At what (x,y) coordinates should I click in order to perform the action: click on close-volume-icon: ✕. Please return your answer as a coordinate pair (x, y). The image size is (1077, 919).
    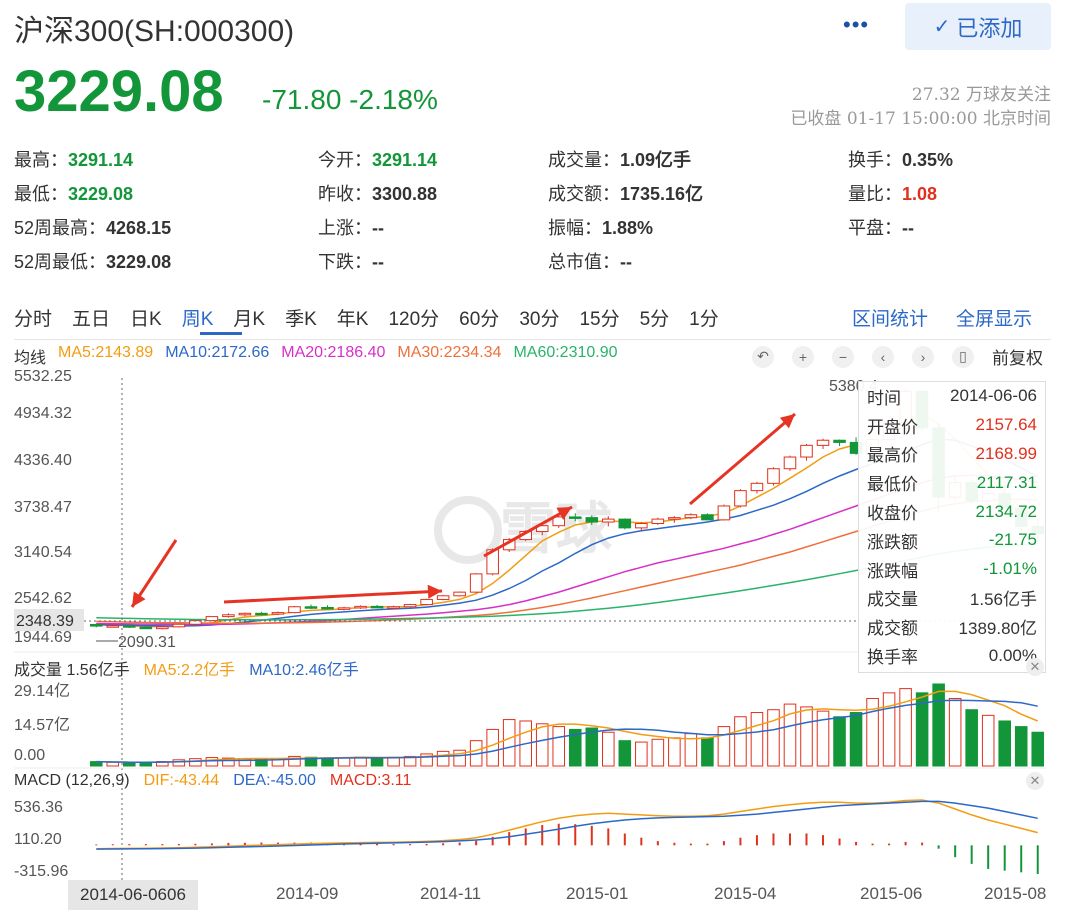
    Looking at the image, I should click on (1035, 667).